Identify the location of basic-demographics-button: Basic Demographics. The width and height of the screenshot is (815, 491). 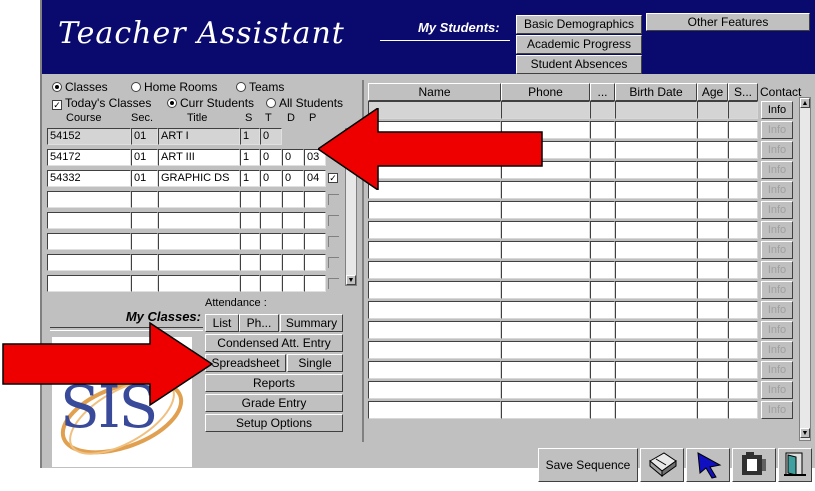
(579, 24).